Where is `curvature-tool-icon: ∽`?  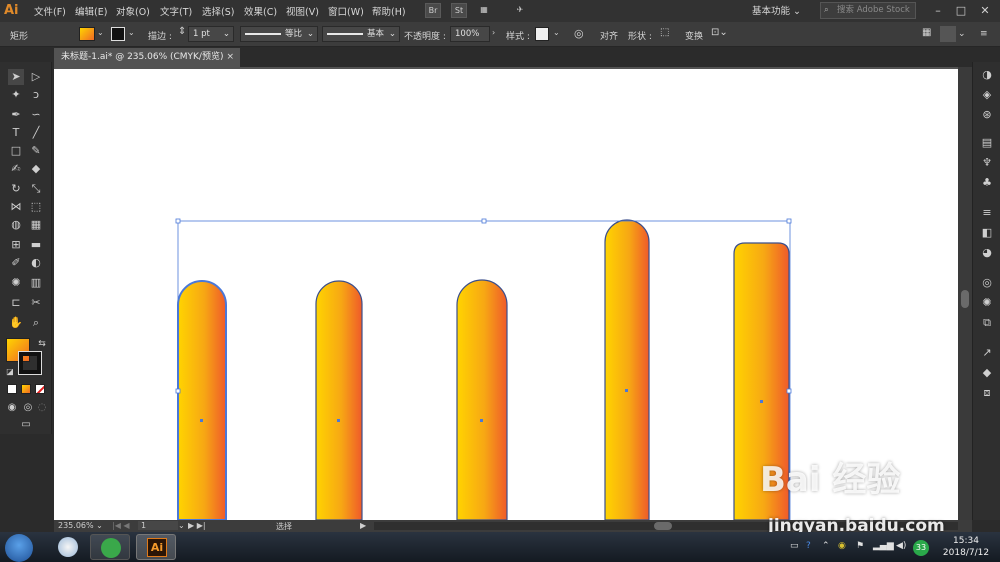
curvature-tool-icon: ∽ is located at coordinates (36, 115).